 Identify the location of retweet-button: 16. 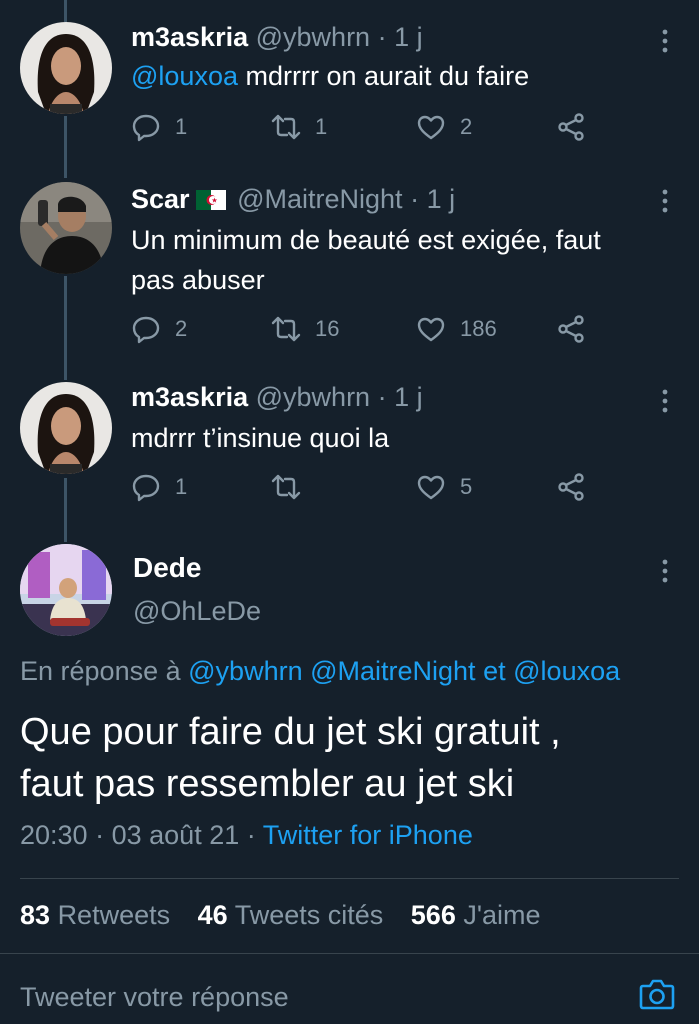
(305, 329).